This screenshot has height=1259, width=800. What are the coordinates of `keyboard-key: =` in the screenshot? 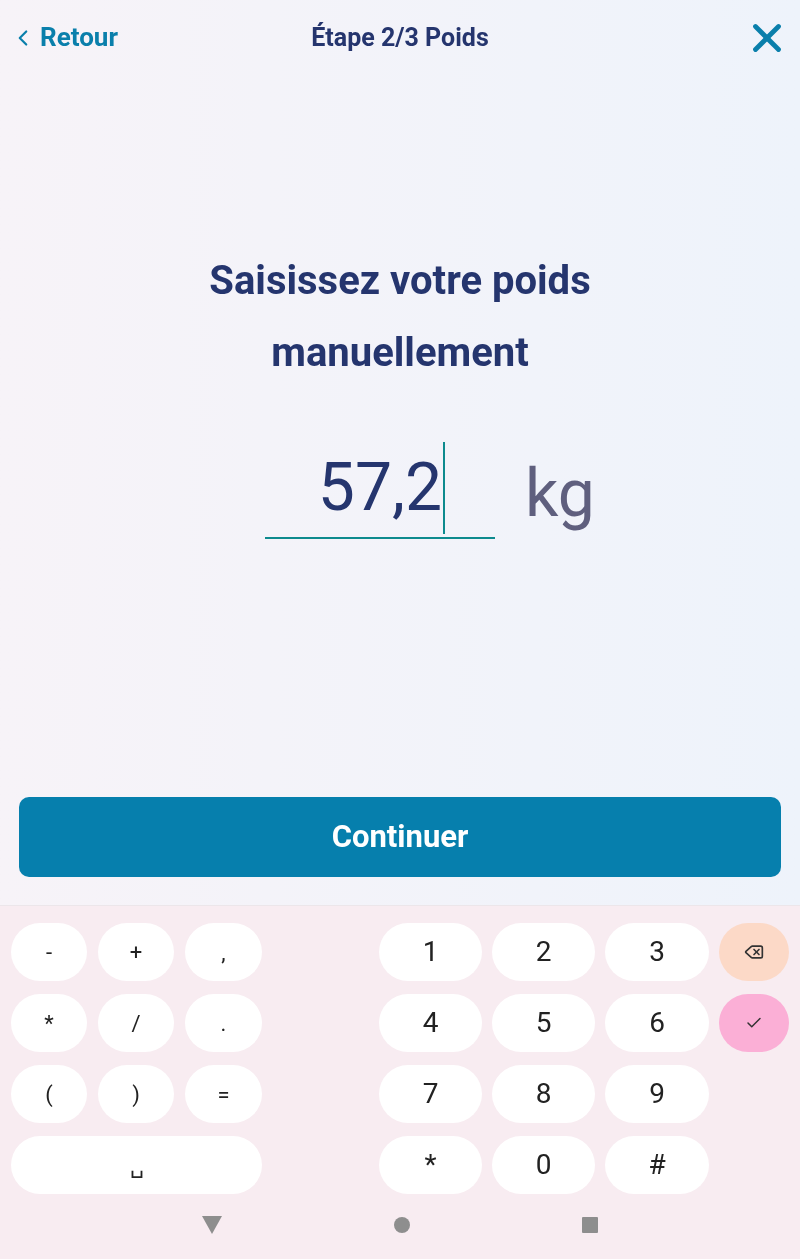 It's located at (223, 1094).